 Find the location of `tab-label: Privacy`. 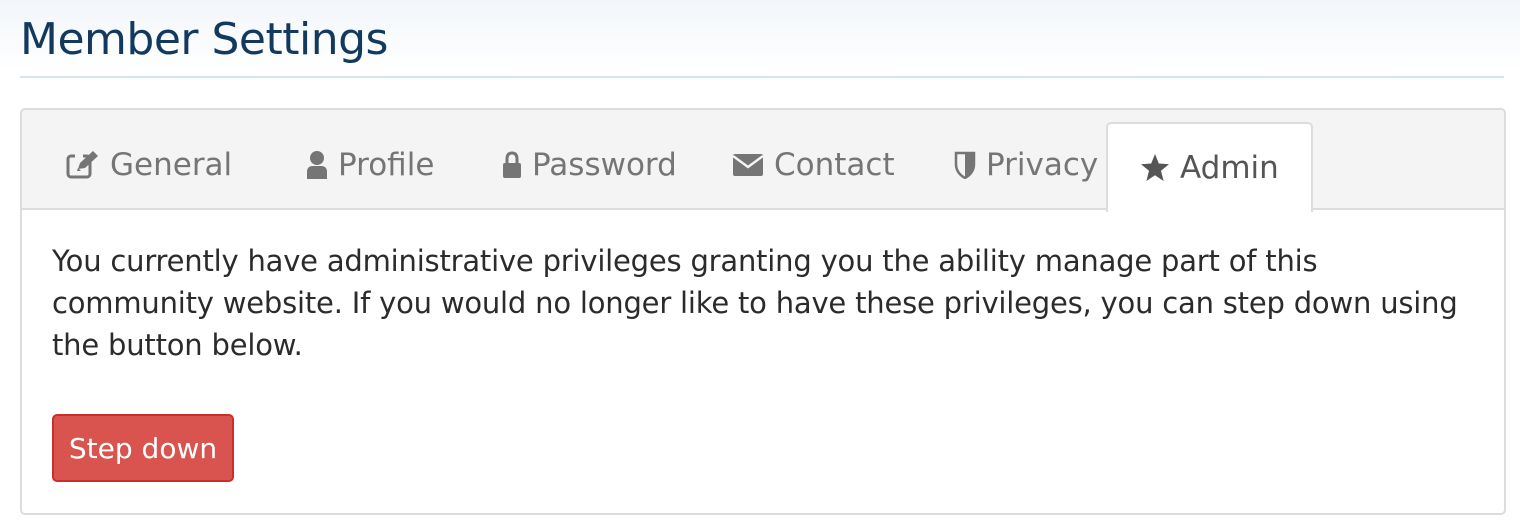

tab-label: Privacy is located at coordinates (1042, 165).